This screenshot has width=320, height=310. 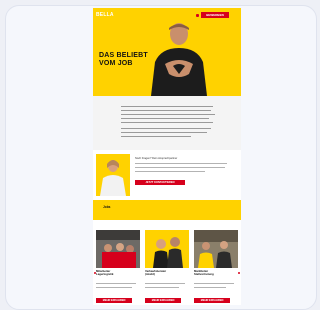 I want to click on hero-title-line-1: DAS BELIEBT, so click(x=123, y=55).